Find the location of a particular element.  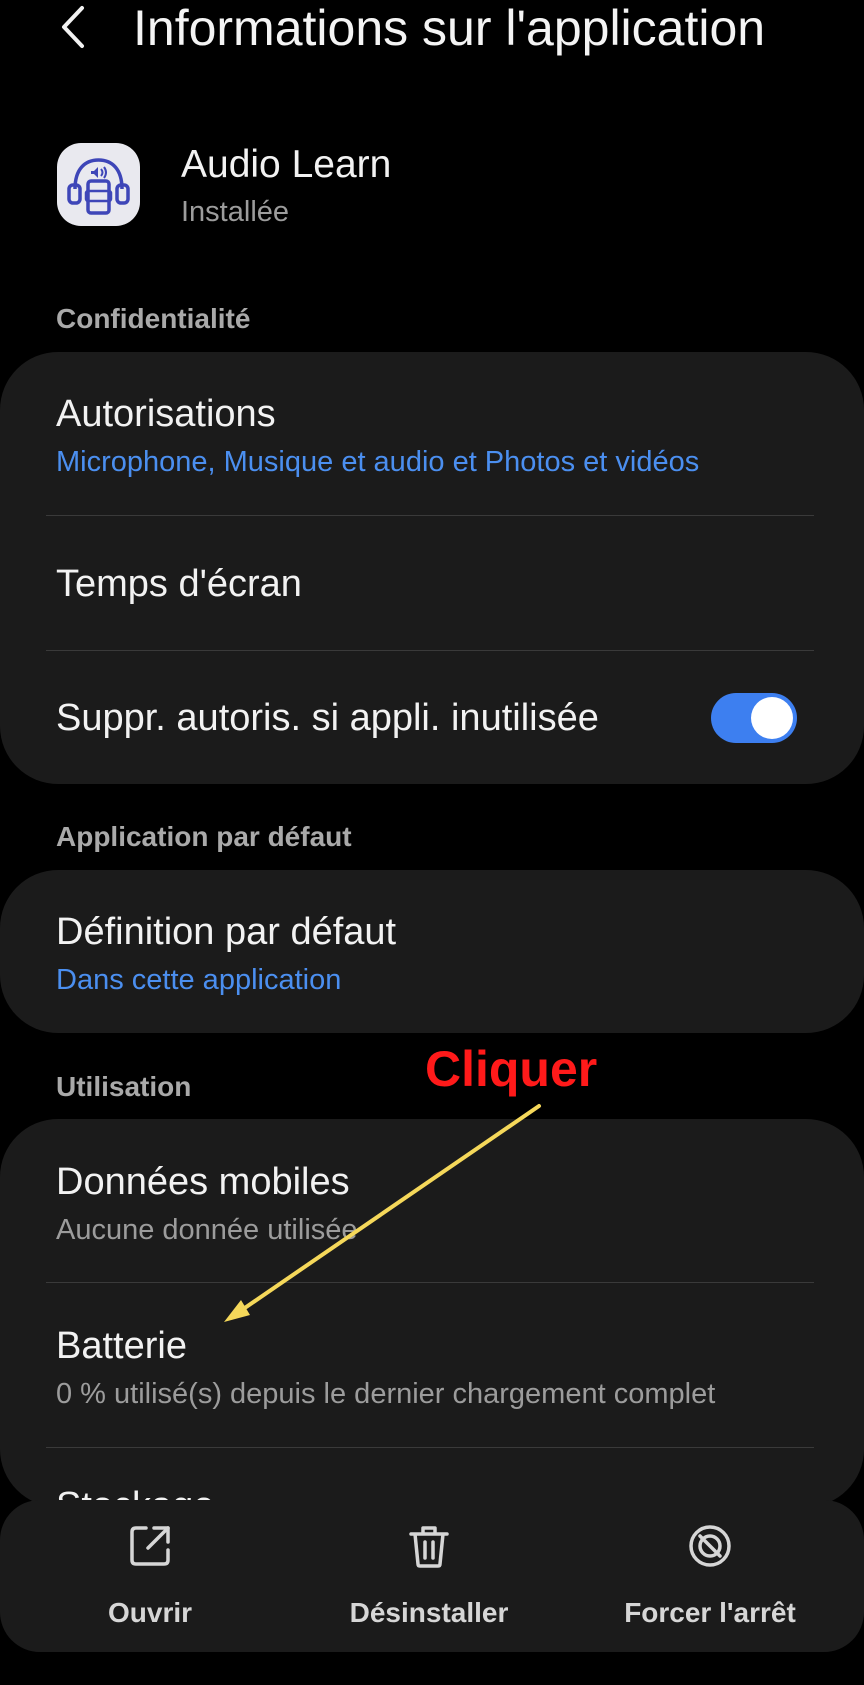

annotation-label: Cliquer is located at coordinates (511, 1069).